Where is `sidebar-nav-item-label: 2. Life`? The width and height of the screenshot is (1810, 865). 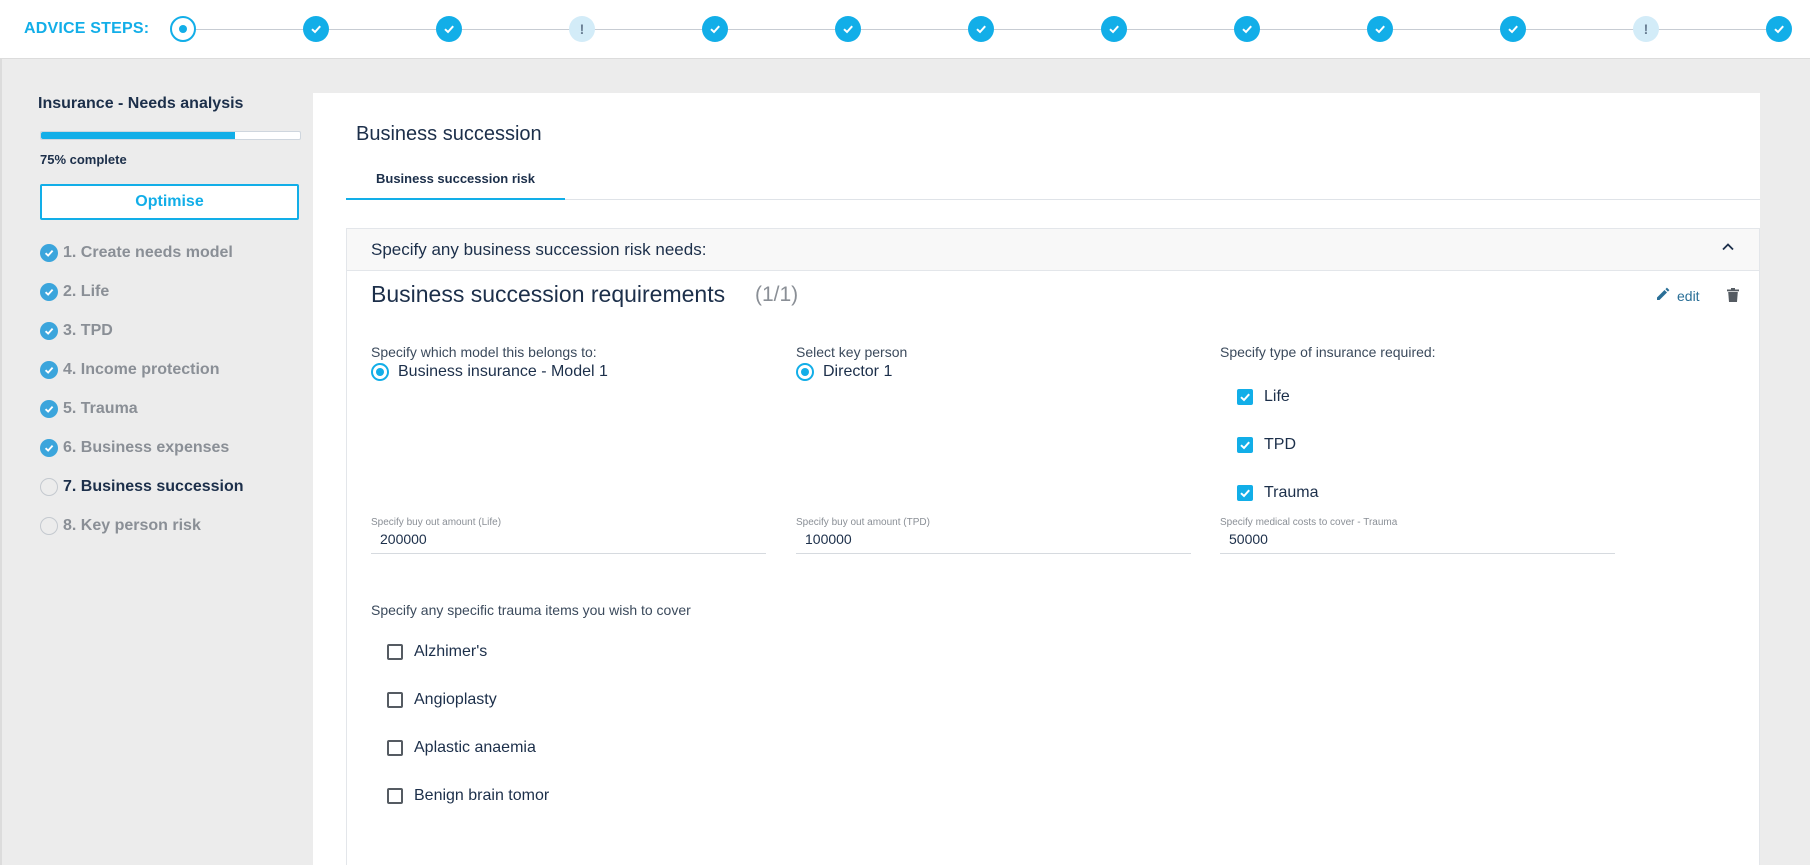
sidebar-nav-item-label: 2. Life is located at coordinates (86, 291).